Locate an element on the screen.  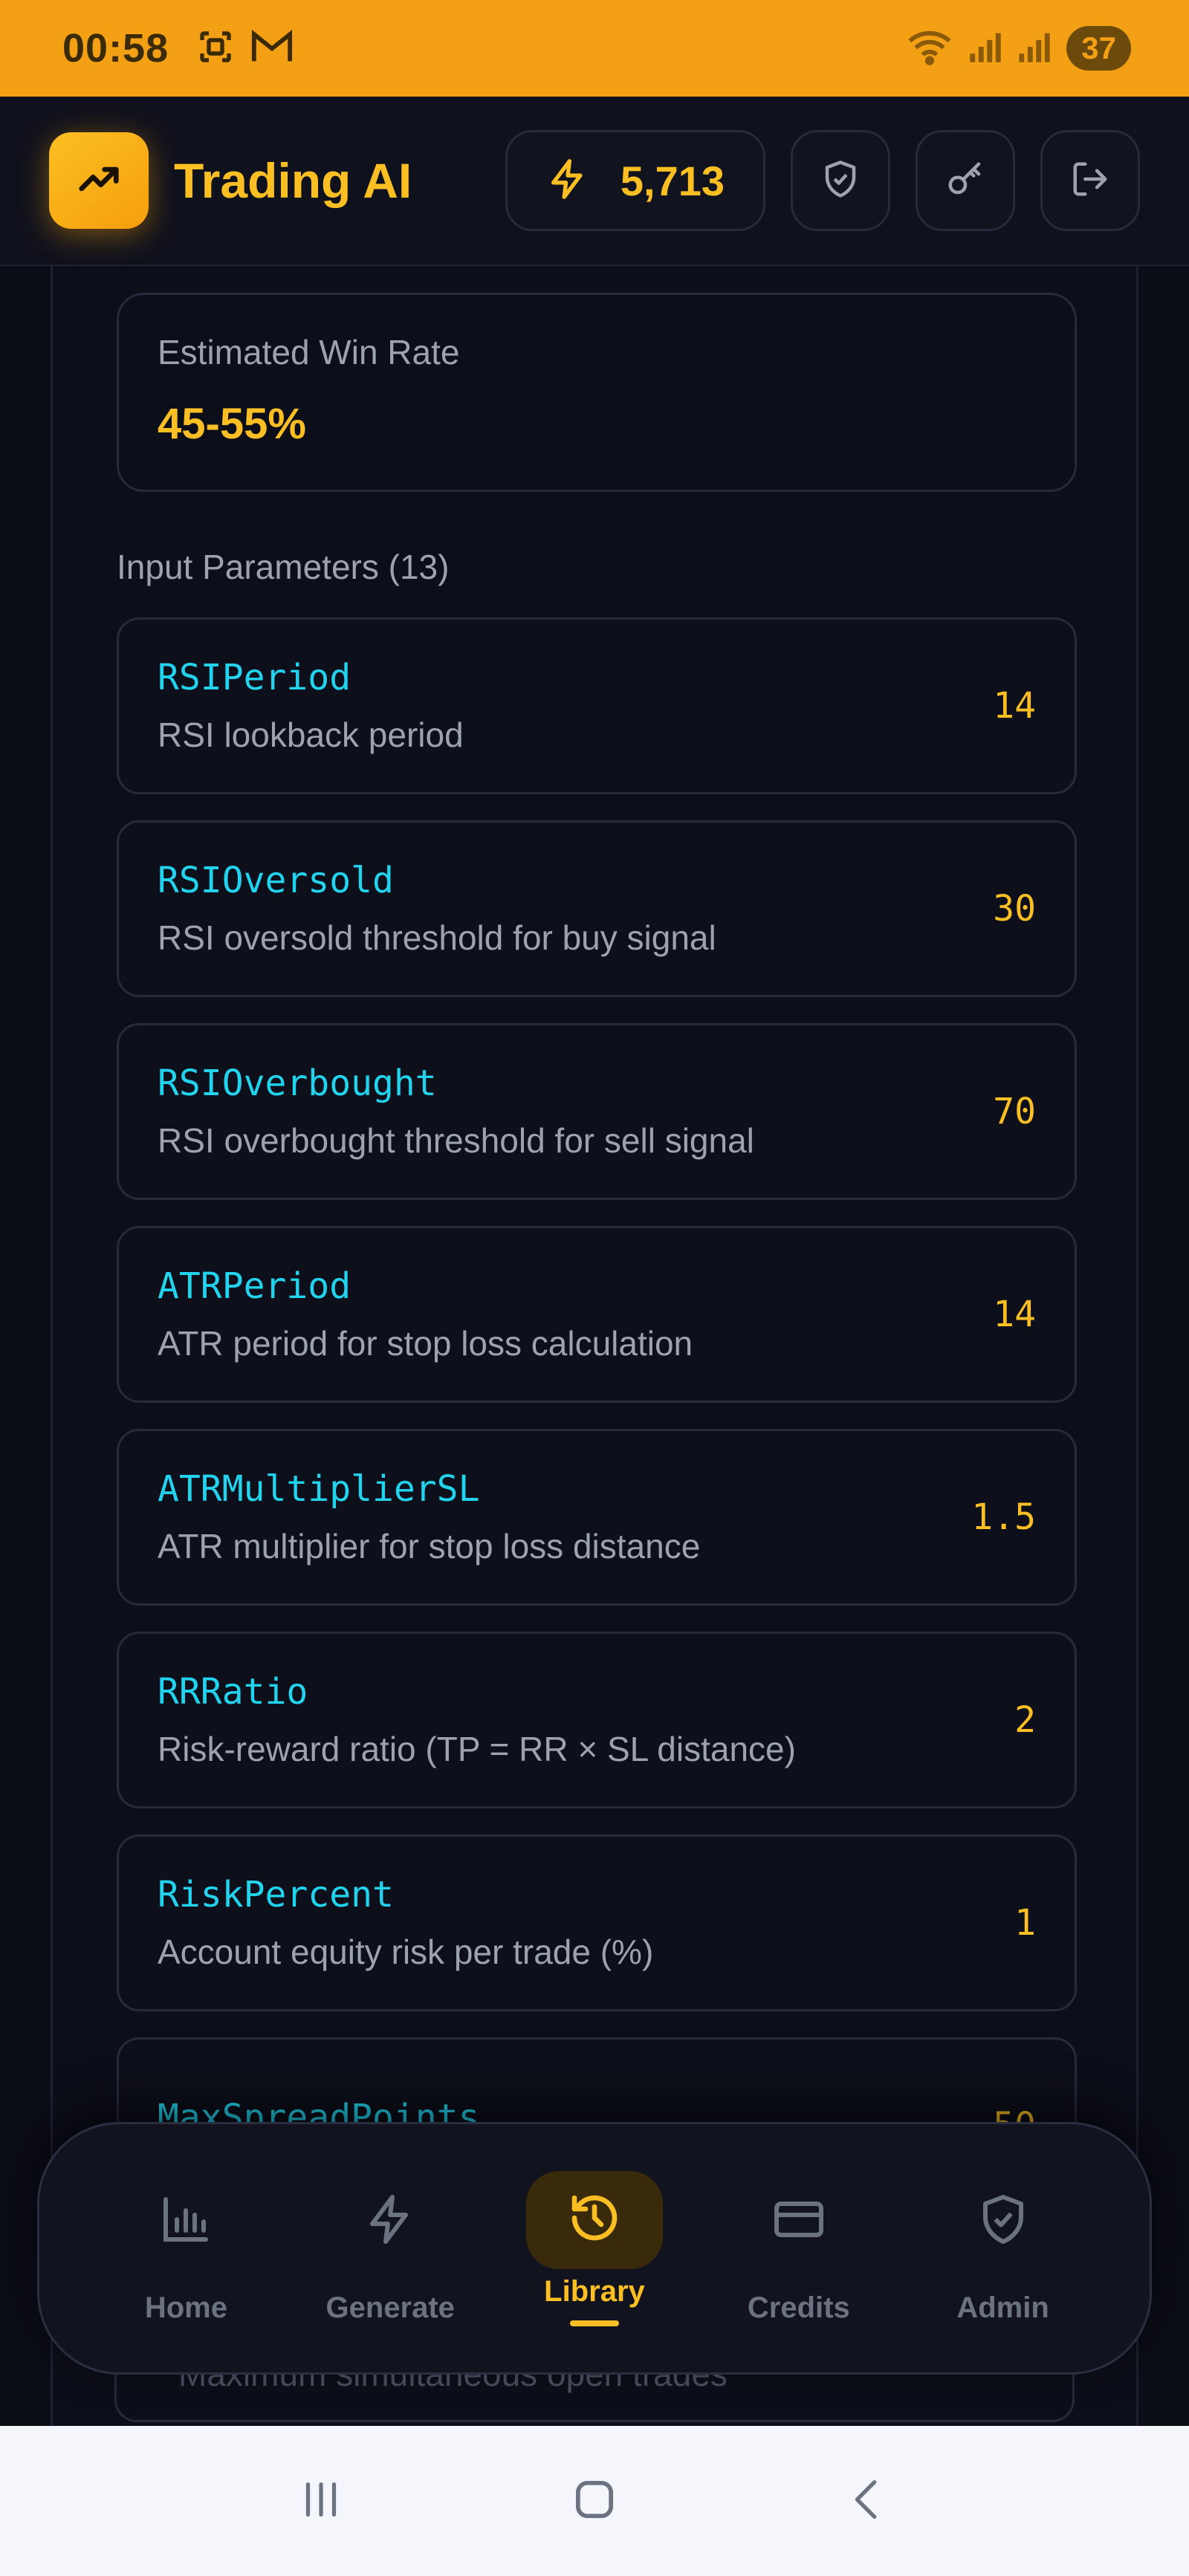
app-logo is located at coordinates (99, 180).